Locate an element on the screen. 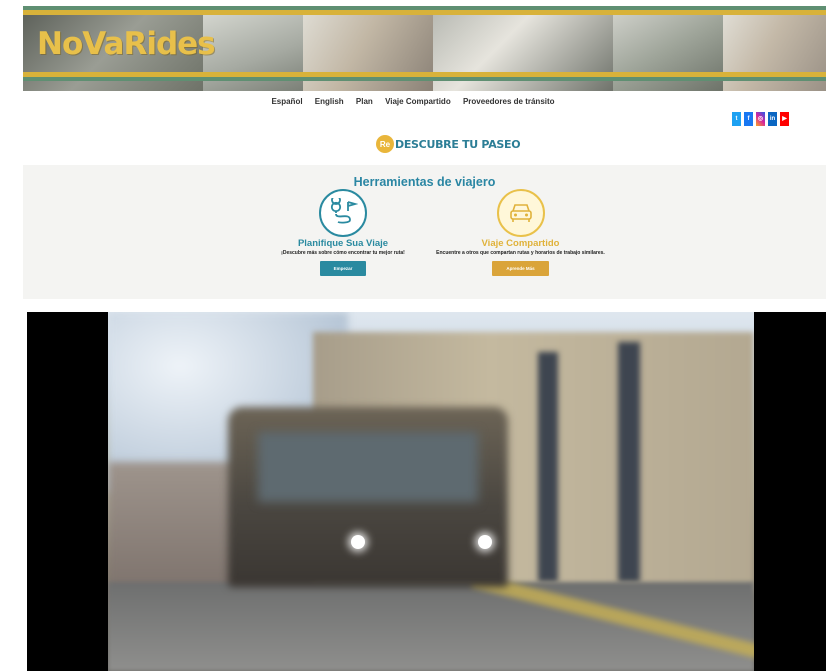 The height and width of the screenshot is (671, 826). plan-trip-title: Planifique Sua Viaje is located at coordinates (343, 243).